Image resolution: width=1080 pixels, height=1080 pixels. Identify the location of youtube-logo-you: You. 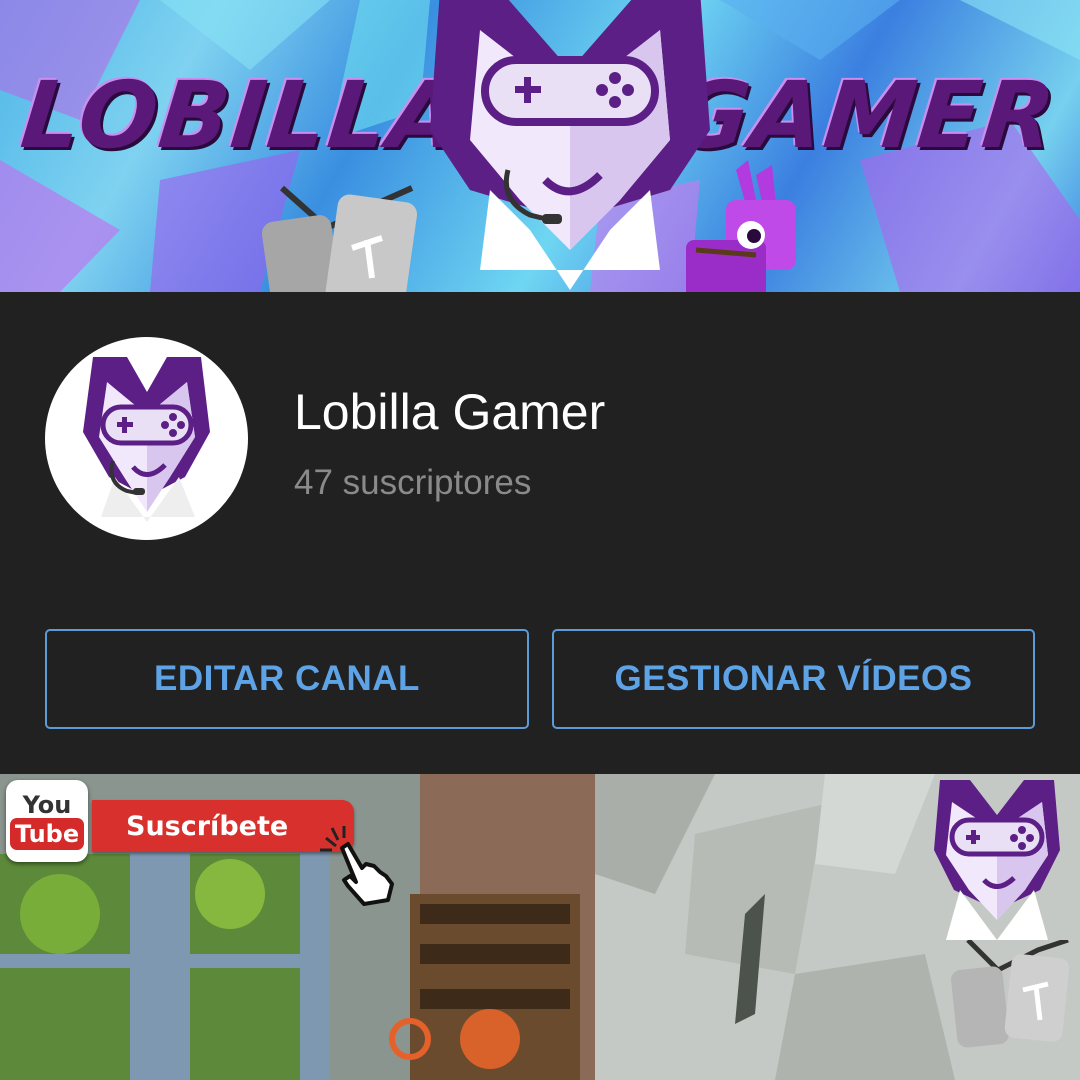
(47, 805).